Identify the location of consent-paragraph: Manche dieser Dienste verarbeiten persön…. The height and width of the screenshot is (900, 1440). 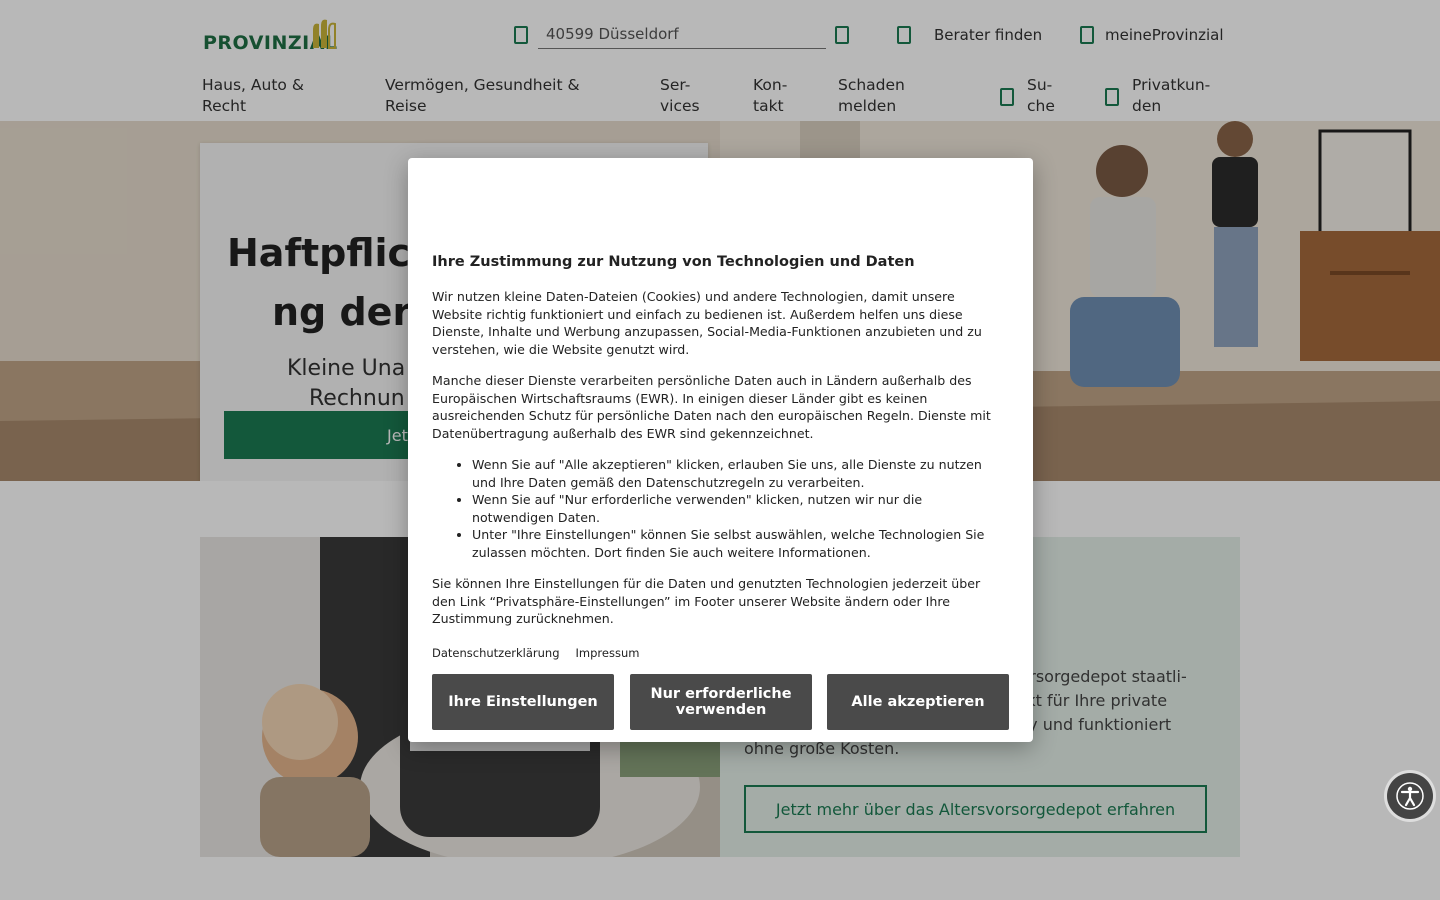
(711, 407).